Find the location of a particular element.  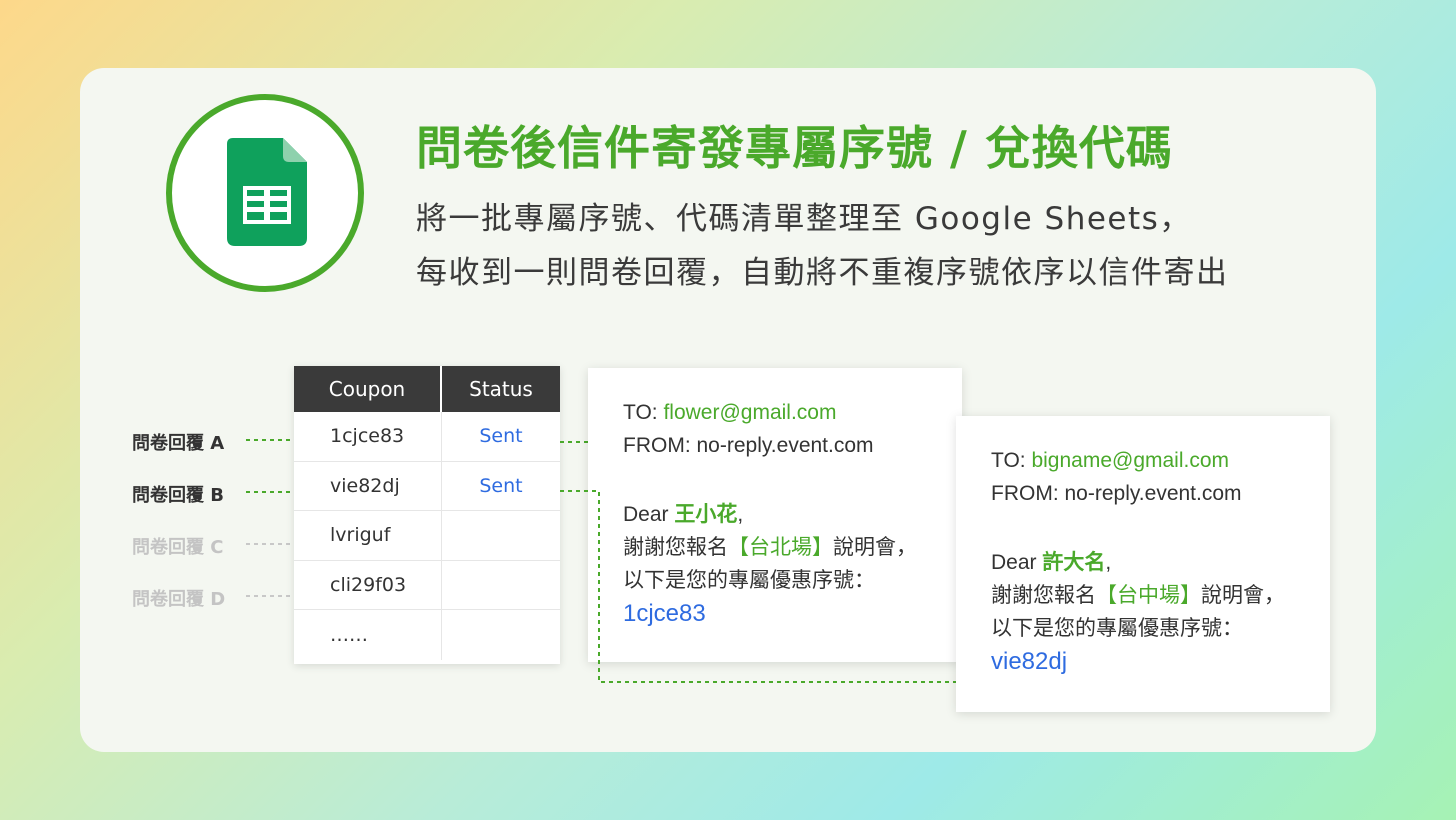

venue-name: 【台中場】 is located at coordinates (1148, 595).